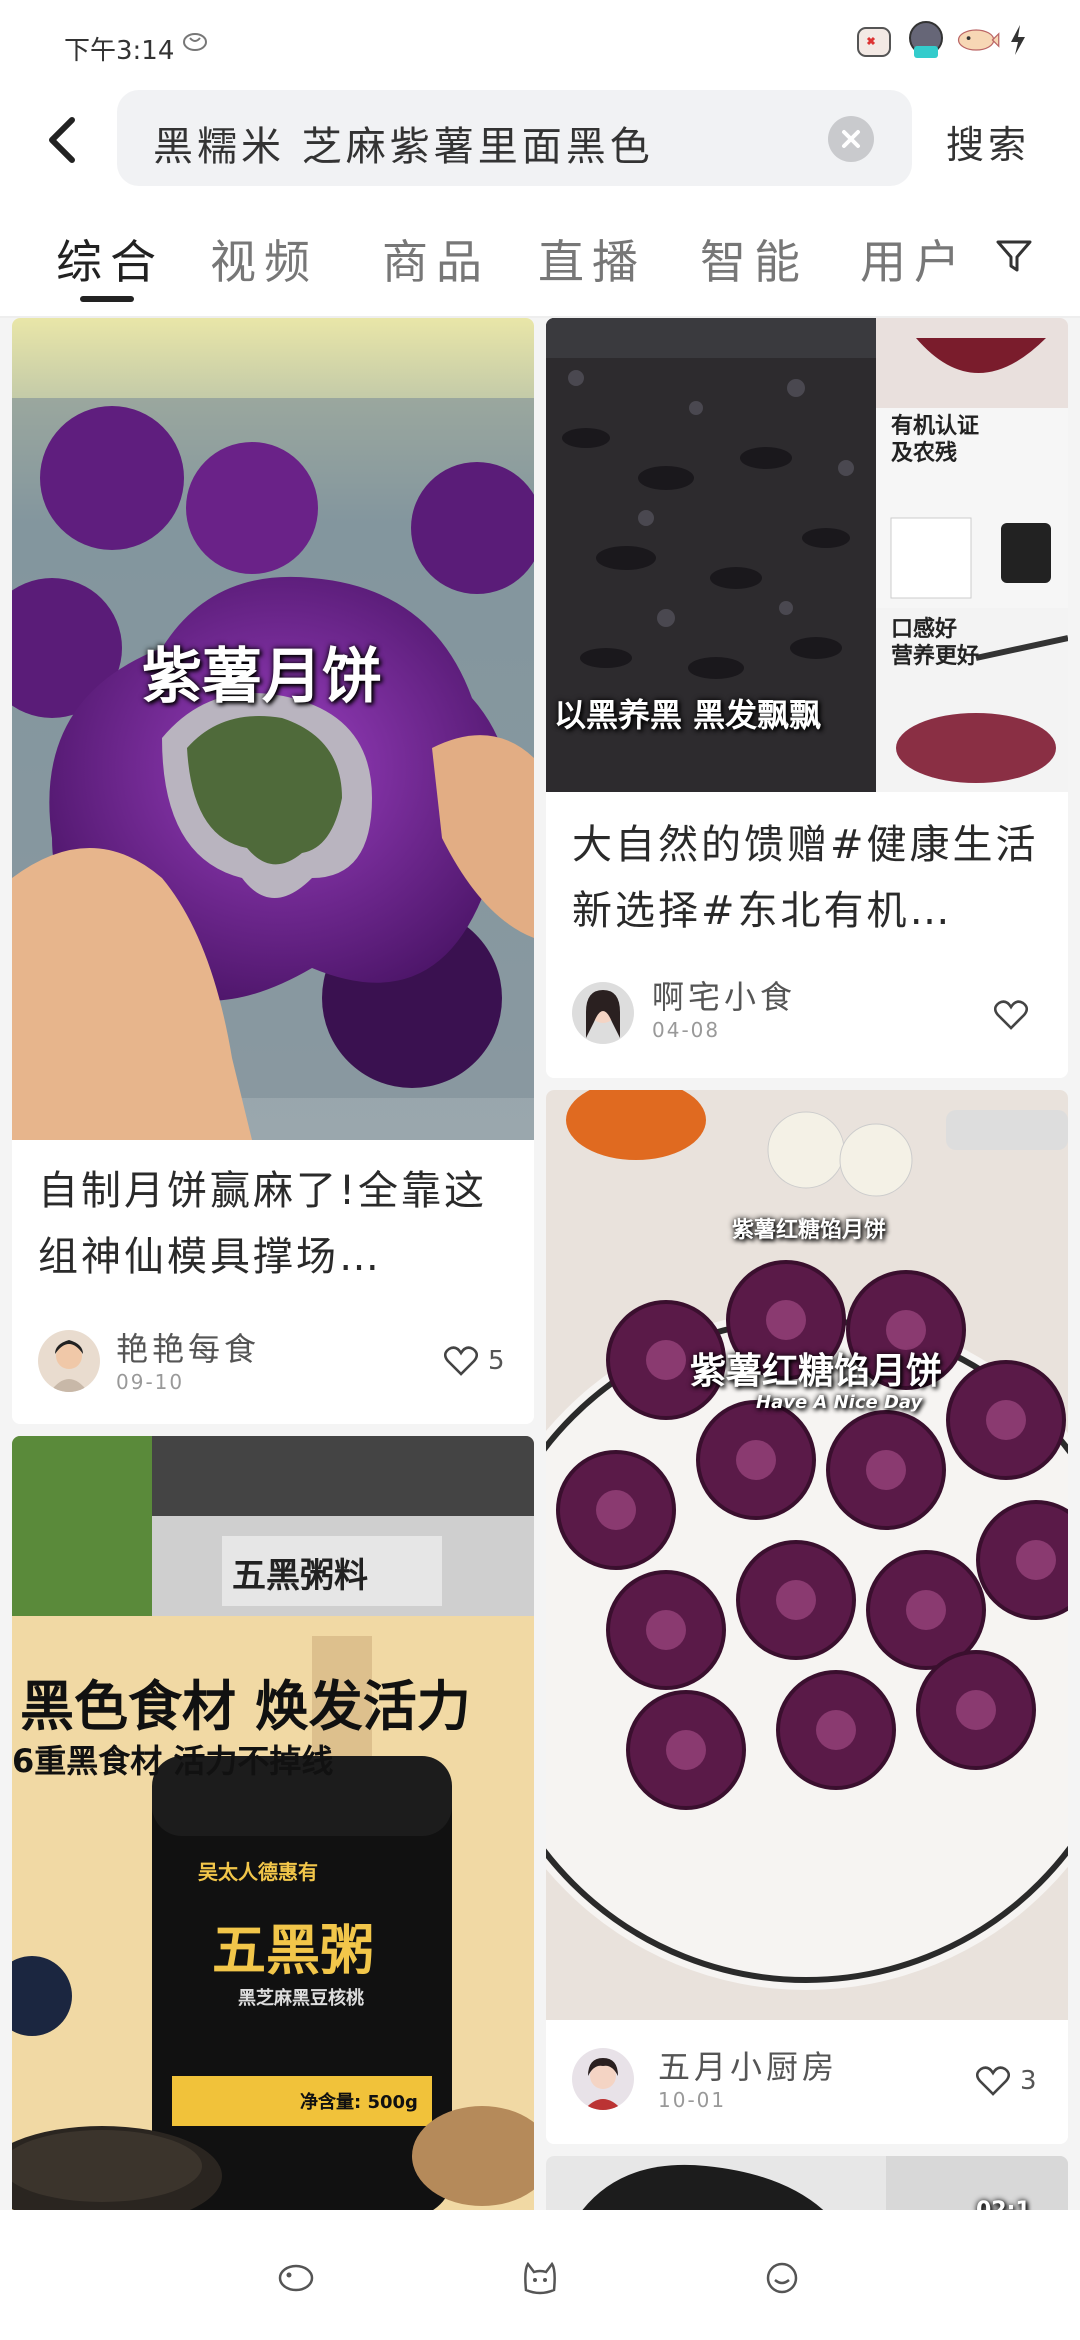 This screenshot has height=2340, width=1080. Describe the element at coordinates (262, 677) in the screenshot. I see `image-caption: 紫薯月饼` at that location.